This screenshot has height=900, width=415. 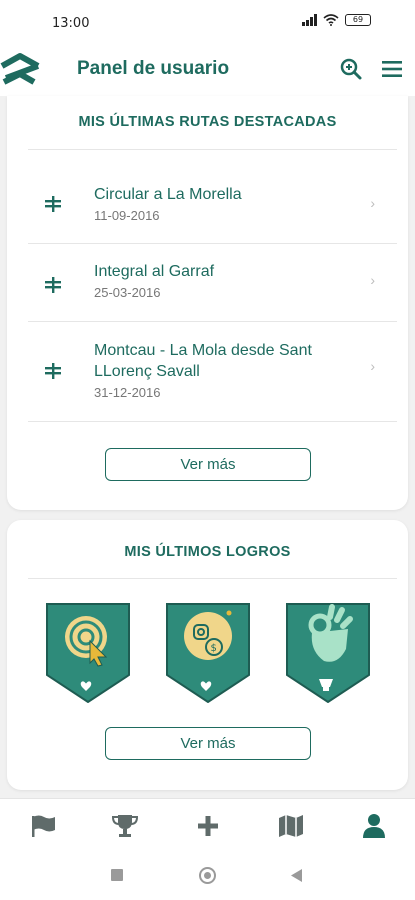 What do you see at coordinates (374, 826) in the screenshot?
I see `user-icon` at bounding box center [374, 826].